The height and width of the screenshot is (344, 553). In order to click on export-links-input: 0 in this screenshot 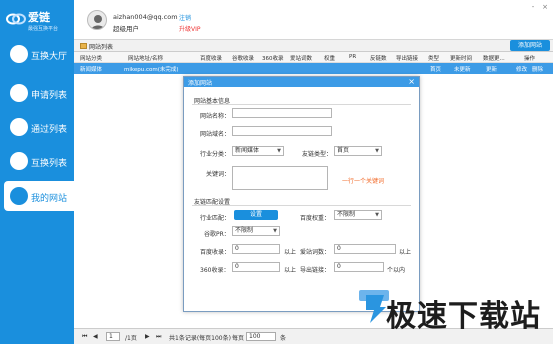, I will do `click(359, 267)`.